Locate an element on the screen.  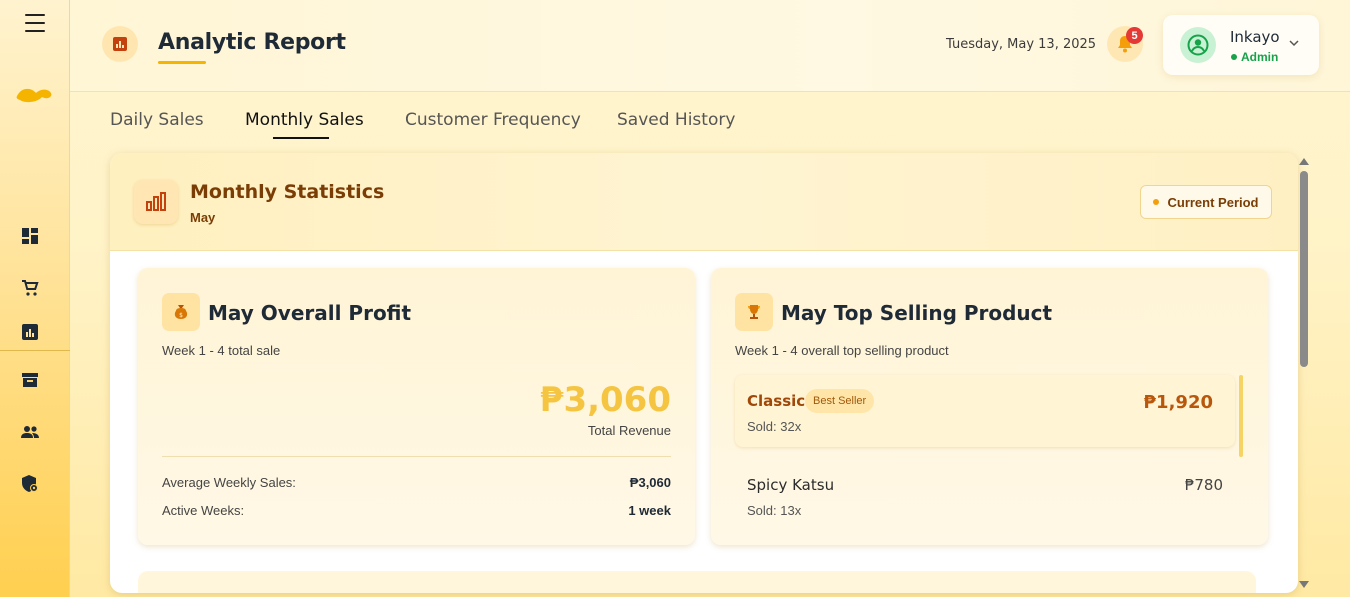
bar-chart-icon is located at coordinates (156, 202).